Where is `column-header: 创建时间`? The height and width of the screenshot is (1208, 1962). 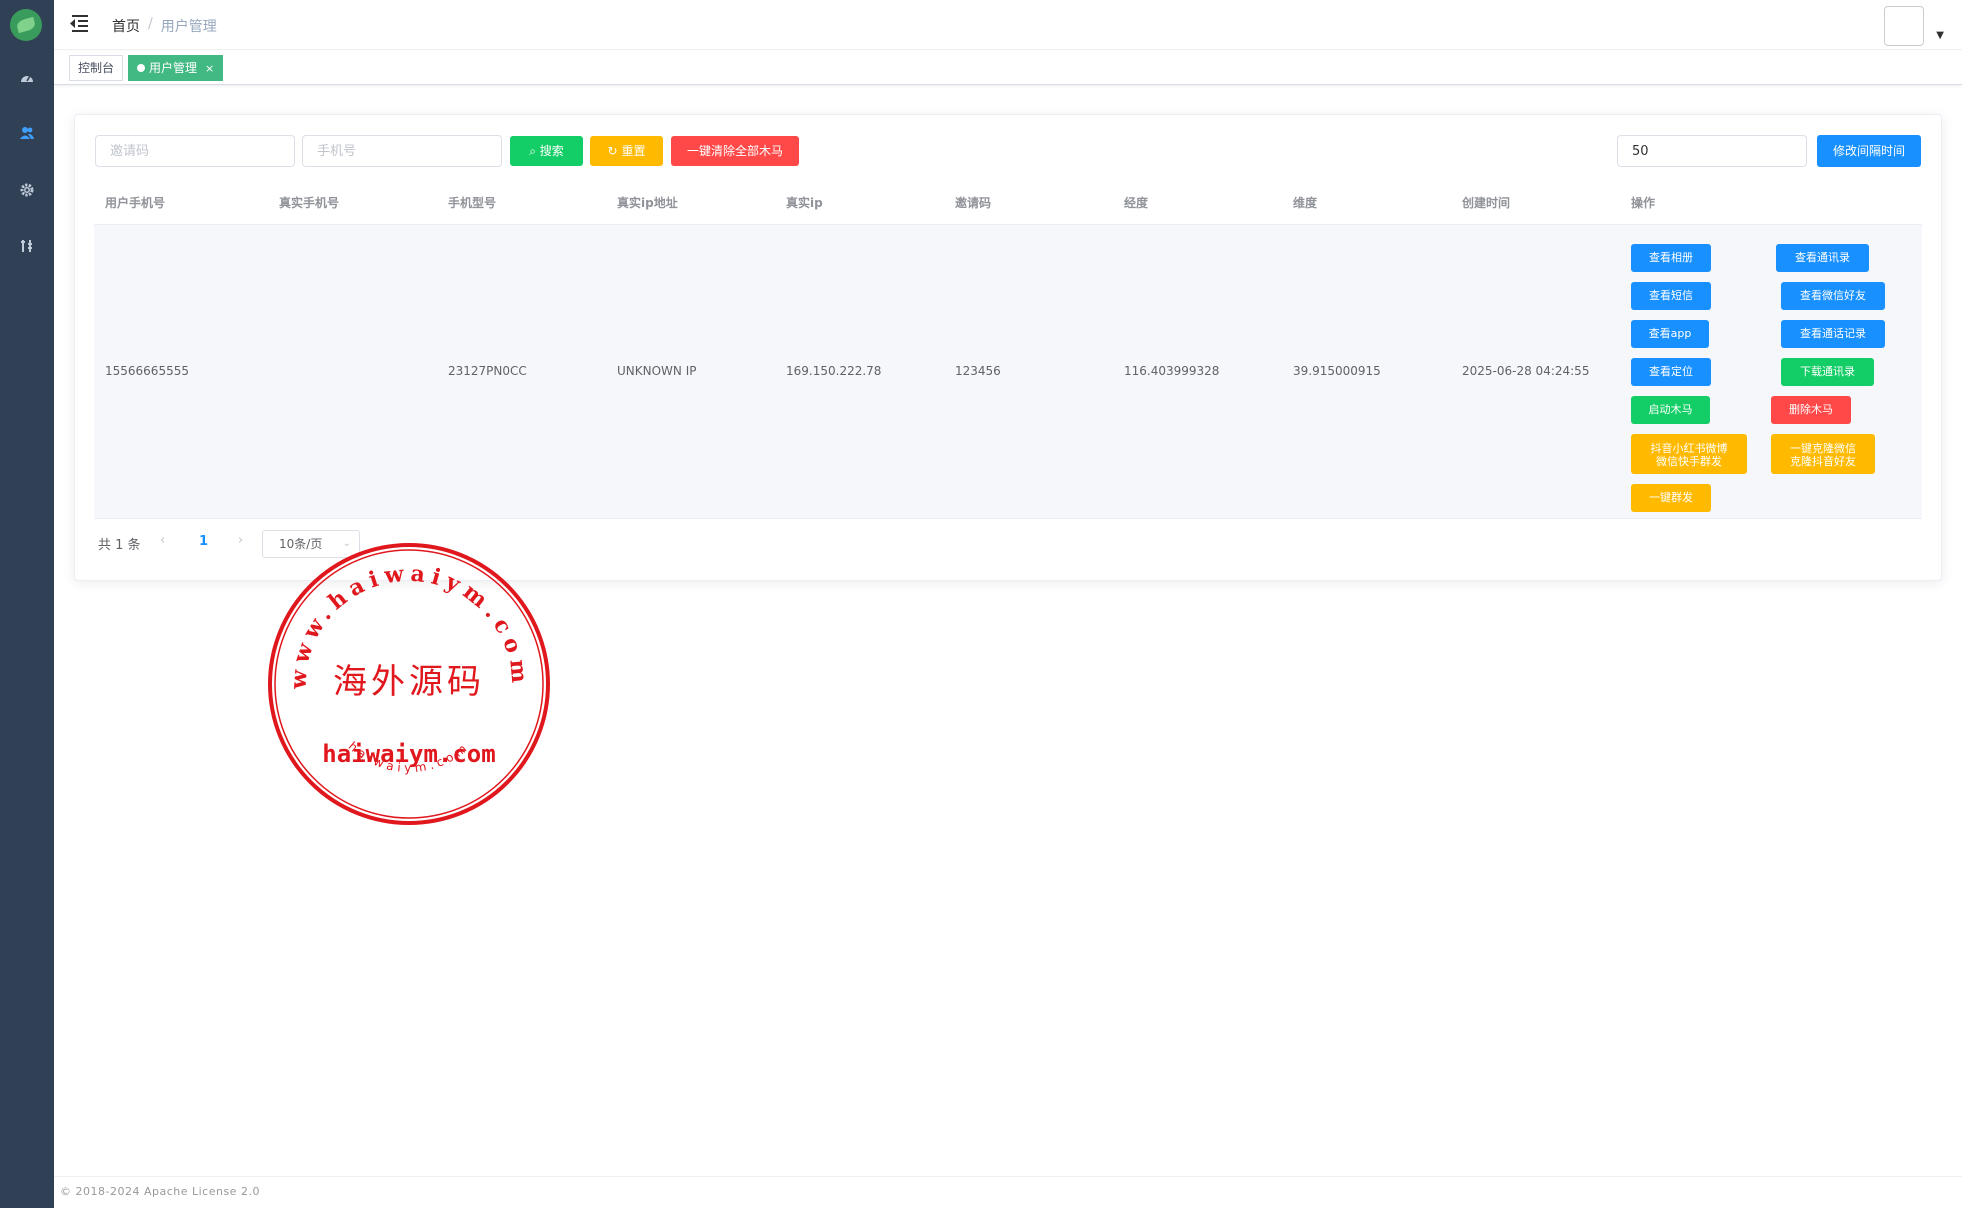 column-header: 创建时间 is located at coordinates (1486, 203).